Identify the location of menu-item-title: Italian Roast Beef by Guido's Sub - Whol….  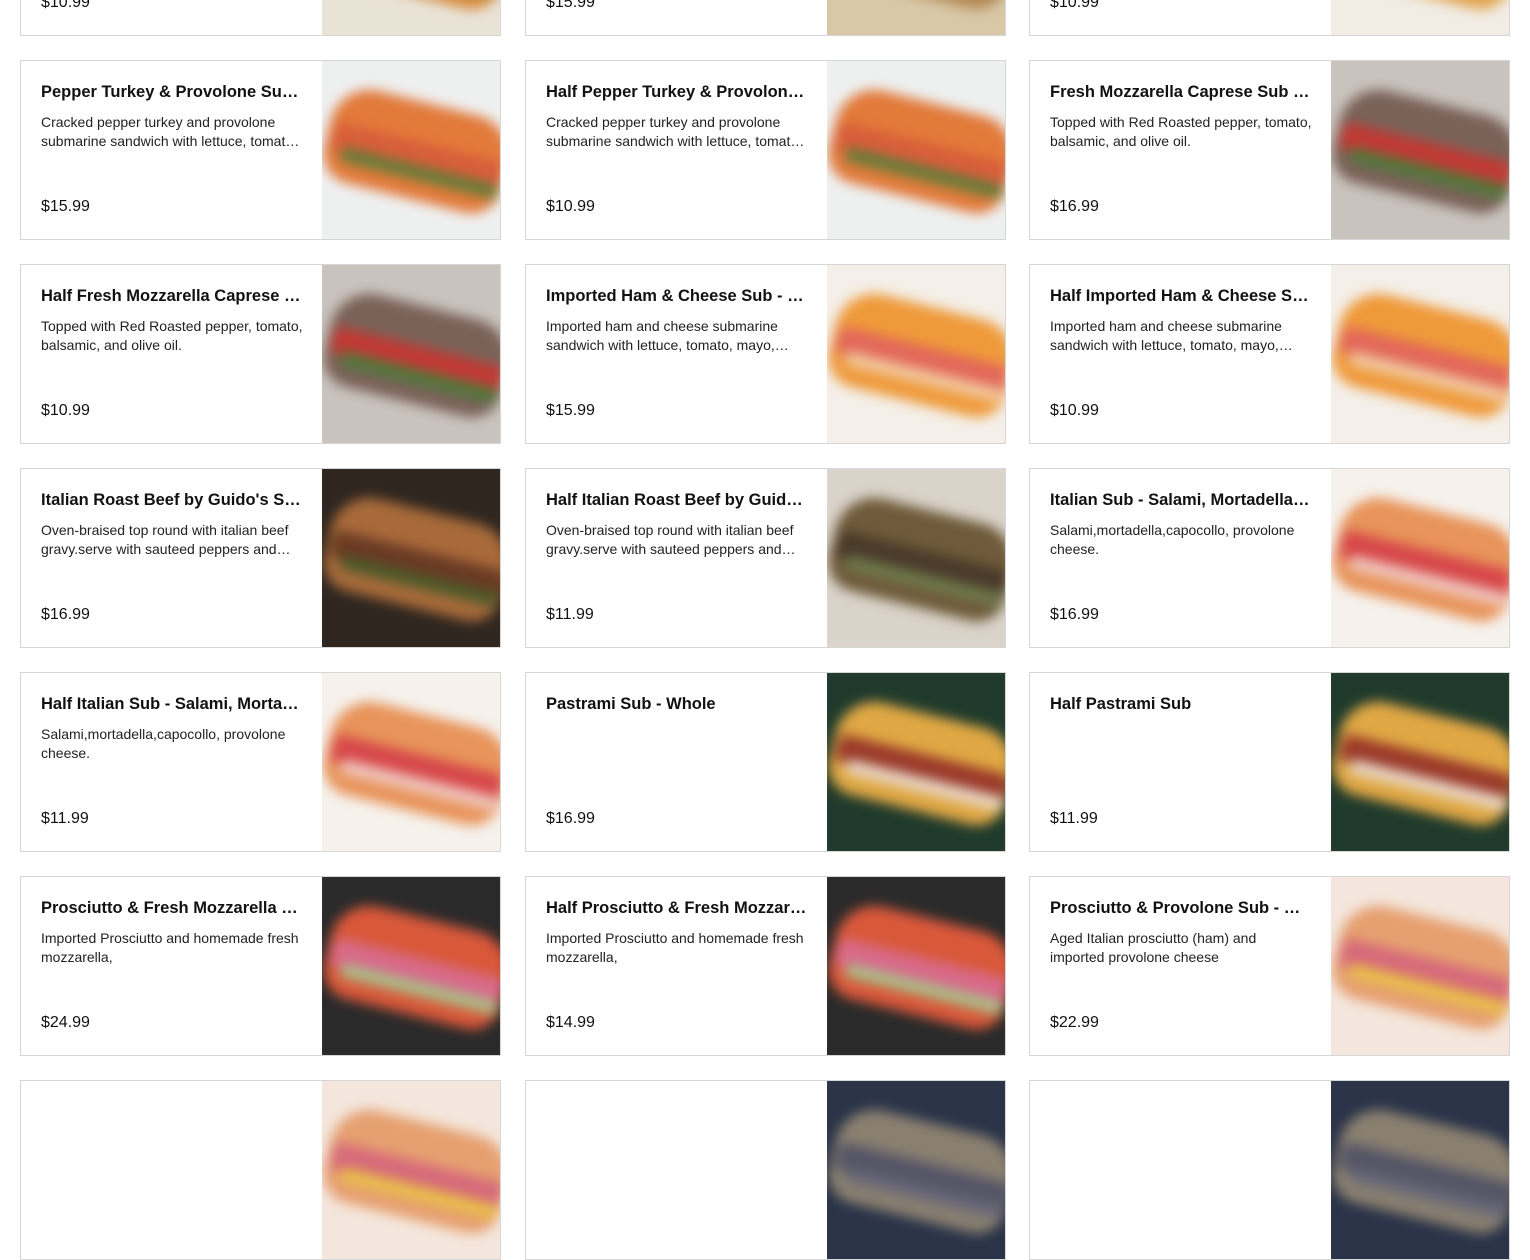
(172, 500).